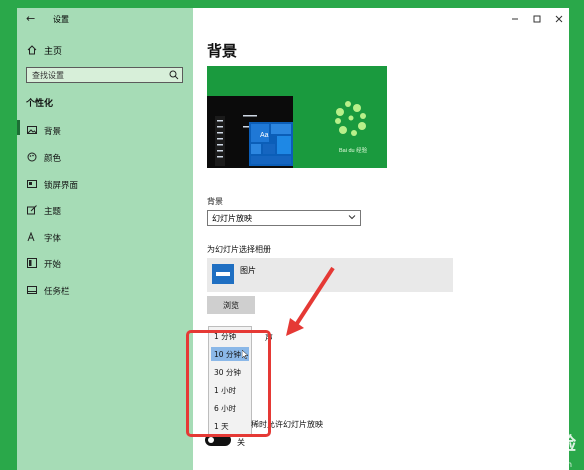 The image size is (584, 470). I want to click on sidebar-item-fonts: 字体, so click(105, 238).